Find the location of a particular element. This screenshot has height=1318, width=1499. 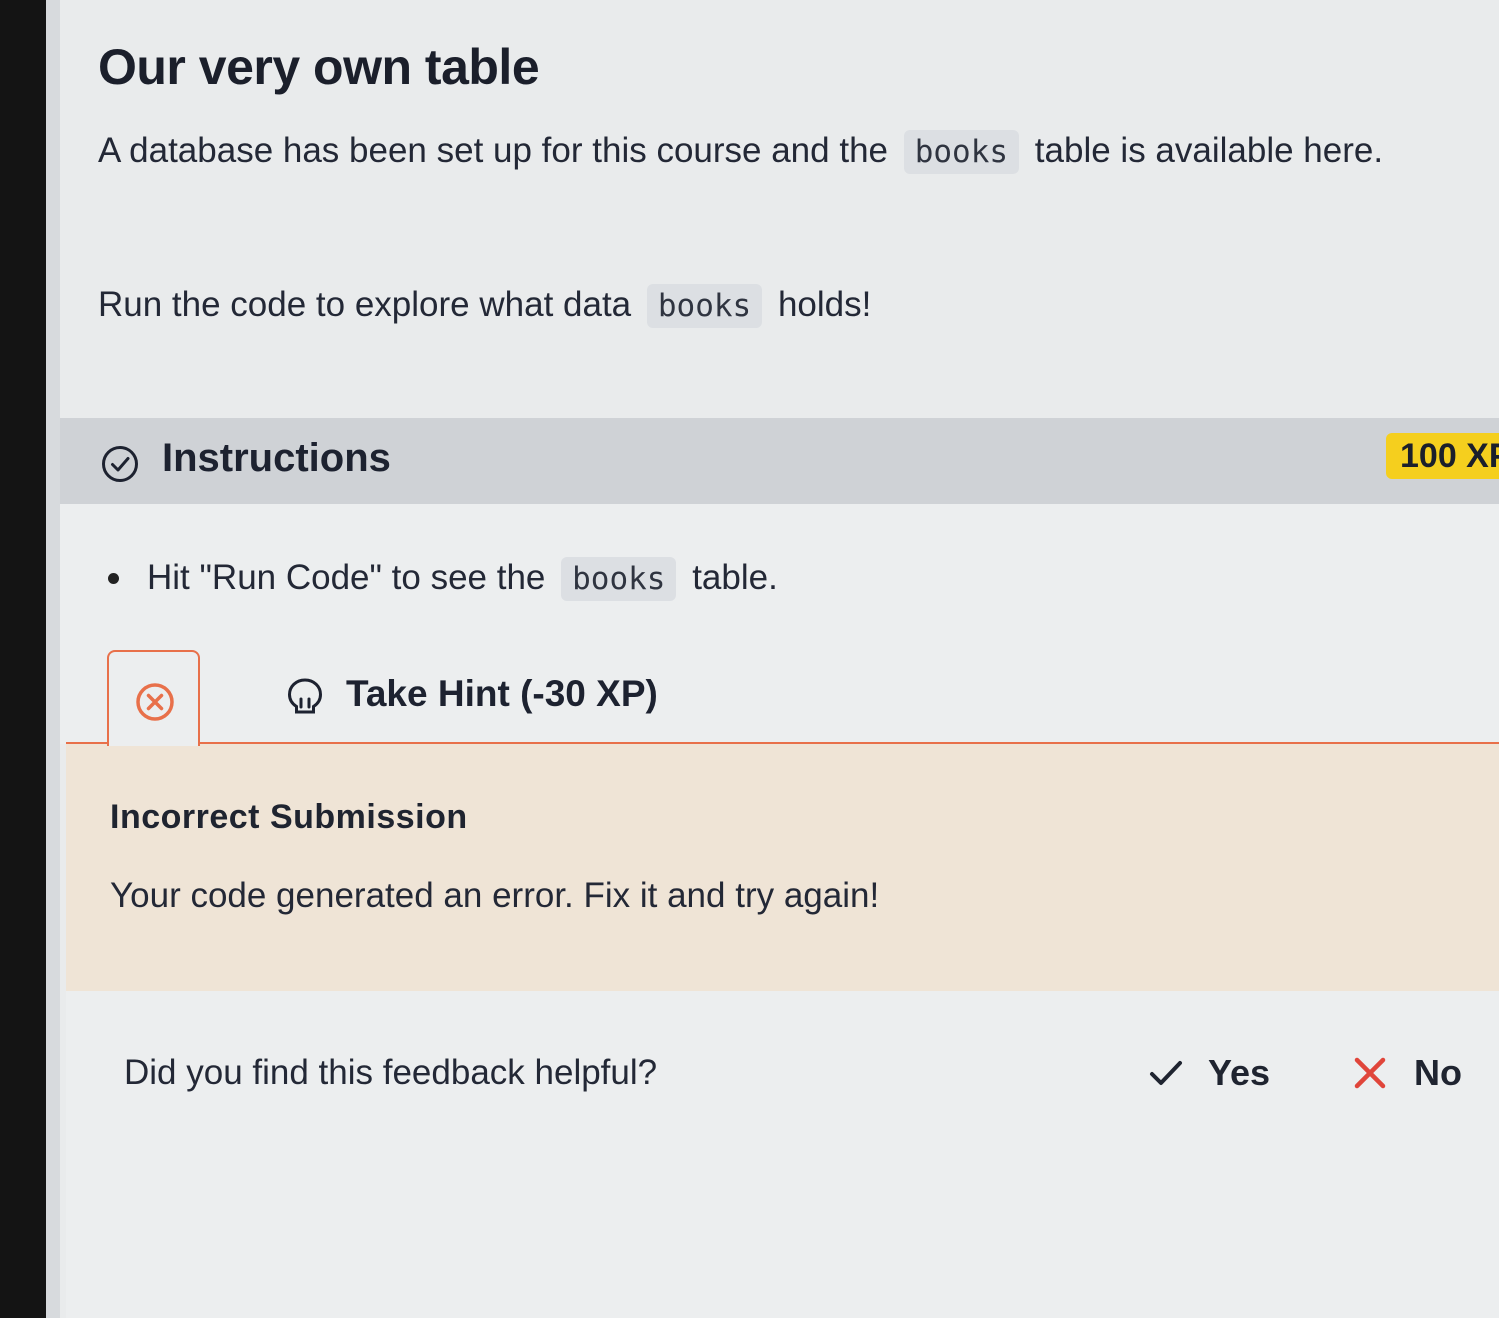

take-hint-button: Take Hint (-30 XP) is located at coordinates (502, 694).